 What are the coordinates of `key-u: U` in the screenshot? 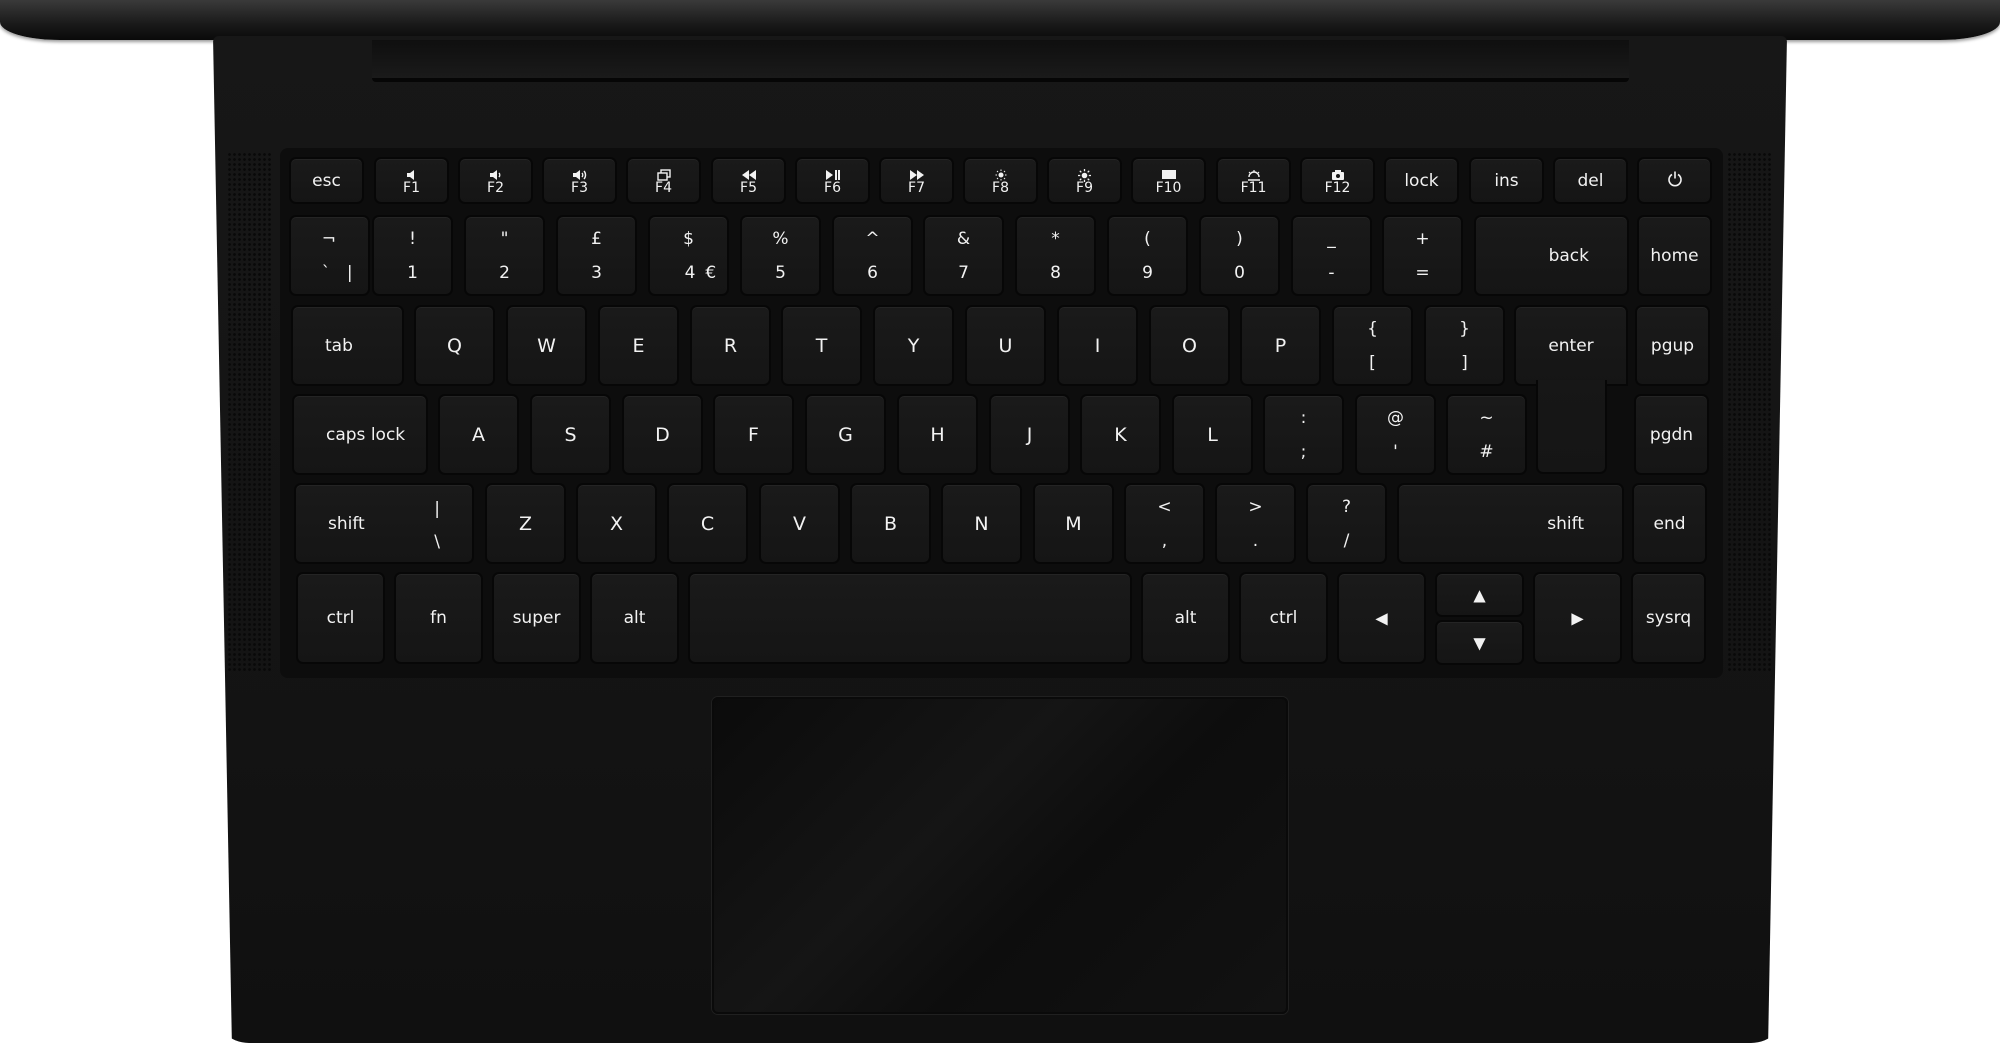 It's located at (1005, 345).